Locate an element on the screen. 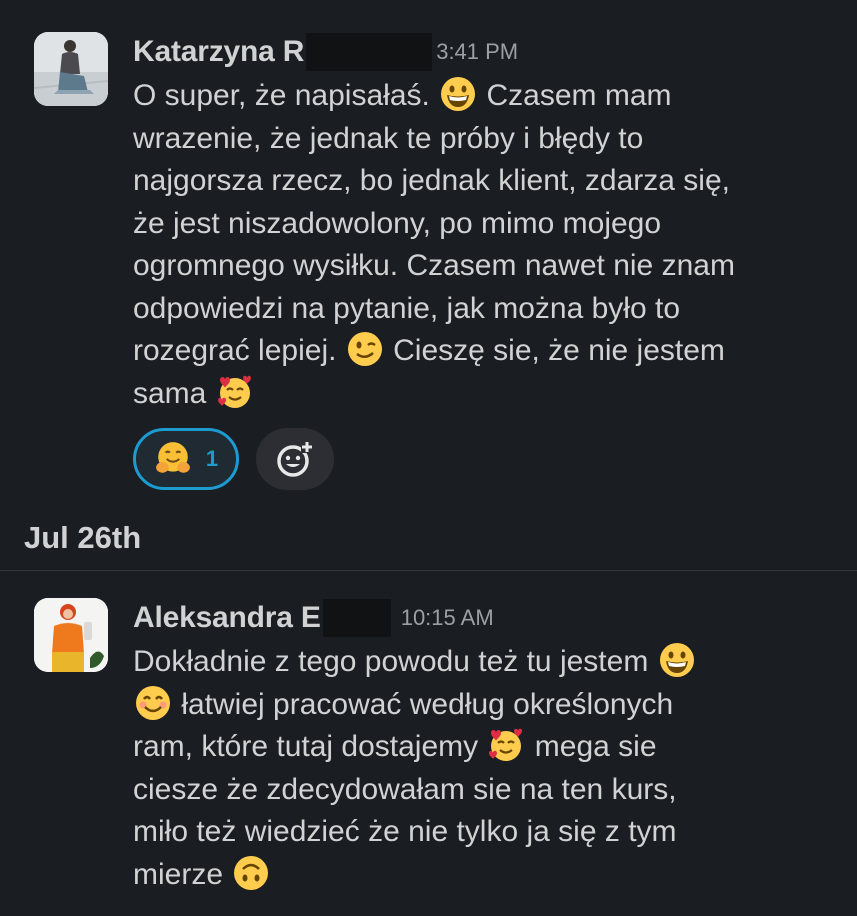  message-header: Katarzyna R 3:41 PM is located at coordinates (325, 52).